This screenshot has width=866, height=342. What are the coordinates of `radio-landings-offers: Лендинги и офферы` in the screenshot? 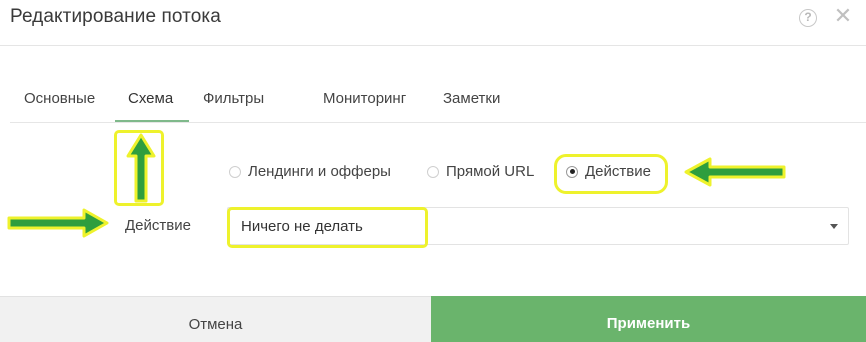 It's located at (310, 171).